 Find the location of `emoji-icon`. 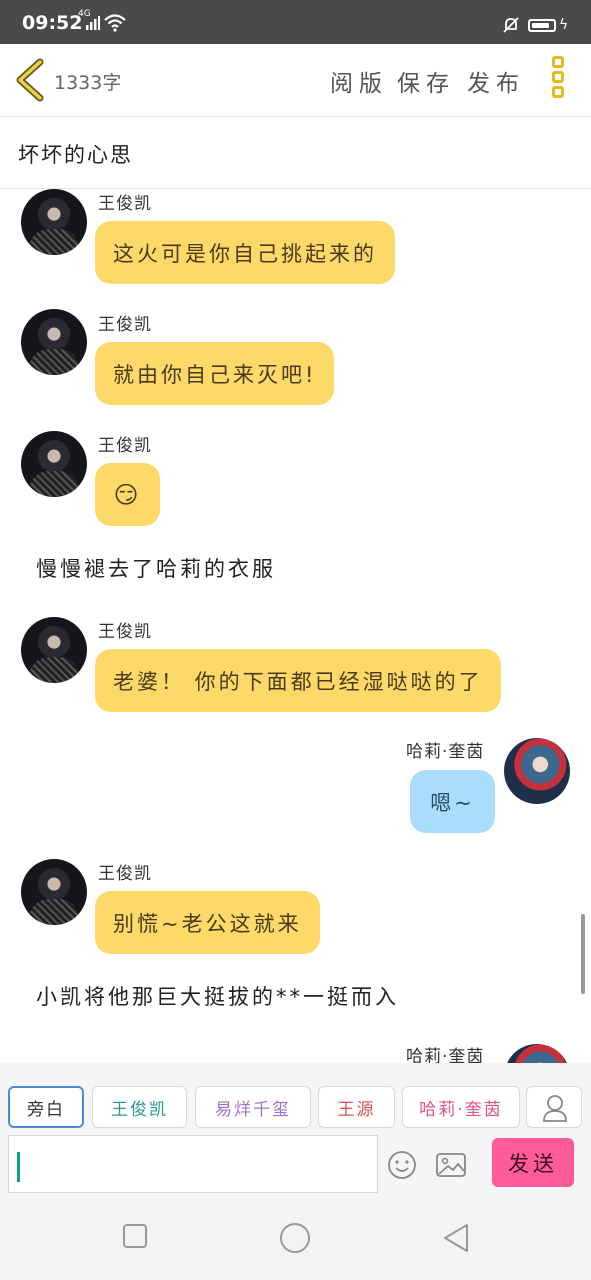

emoji-icon is located at coordinates (402, 1165).